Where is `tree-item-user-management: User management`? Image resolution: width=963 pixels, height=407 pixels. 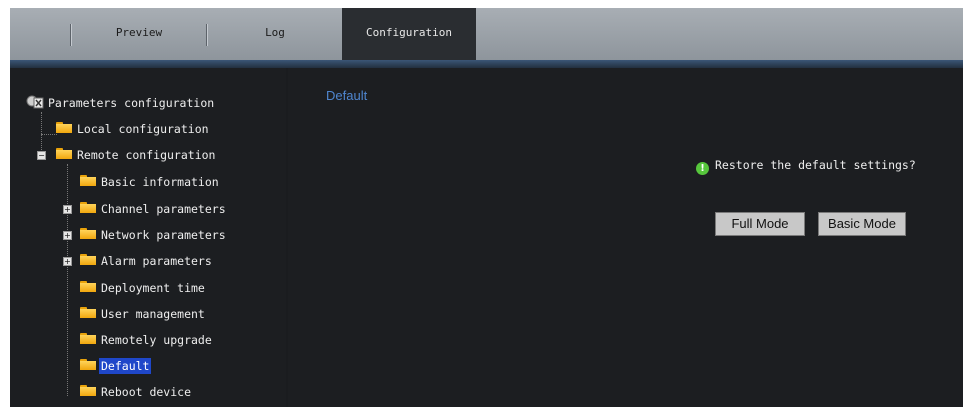
tree-item-user-management: User management is located at coordinates (143, 314).